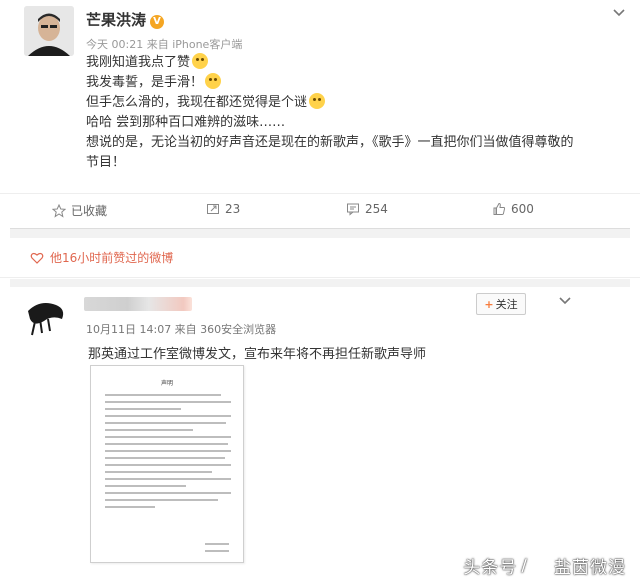 This screenshot has height=584, width=640. I want to click on like-button: 600, so click(513, 209).